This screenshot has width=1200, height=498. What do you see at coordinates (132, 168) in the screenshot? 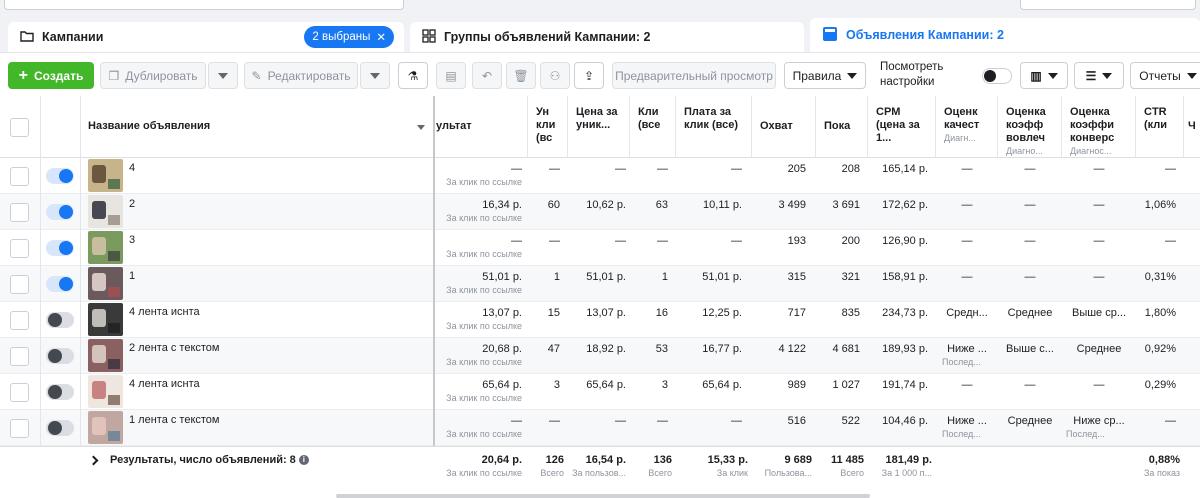
I see `ad-name: 4` at bounding box center [132, 168].